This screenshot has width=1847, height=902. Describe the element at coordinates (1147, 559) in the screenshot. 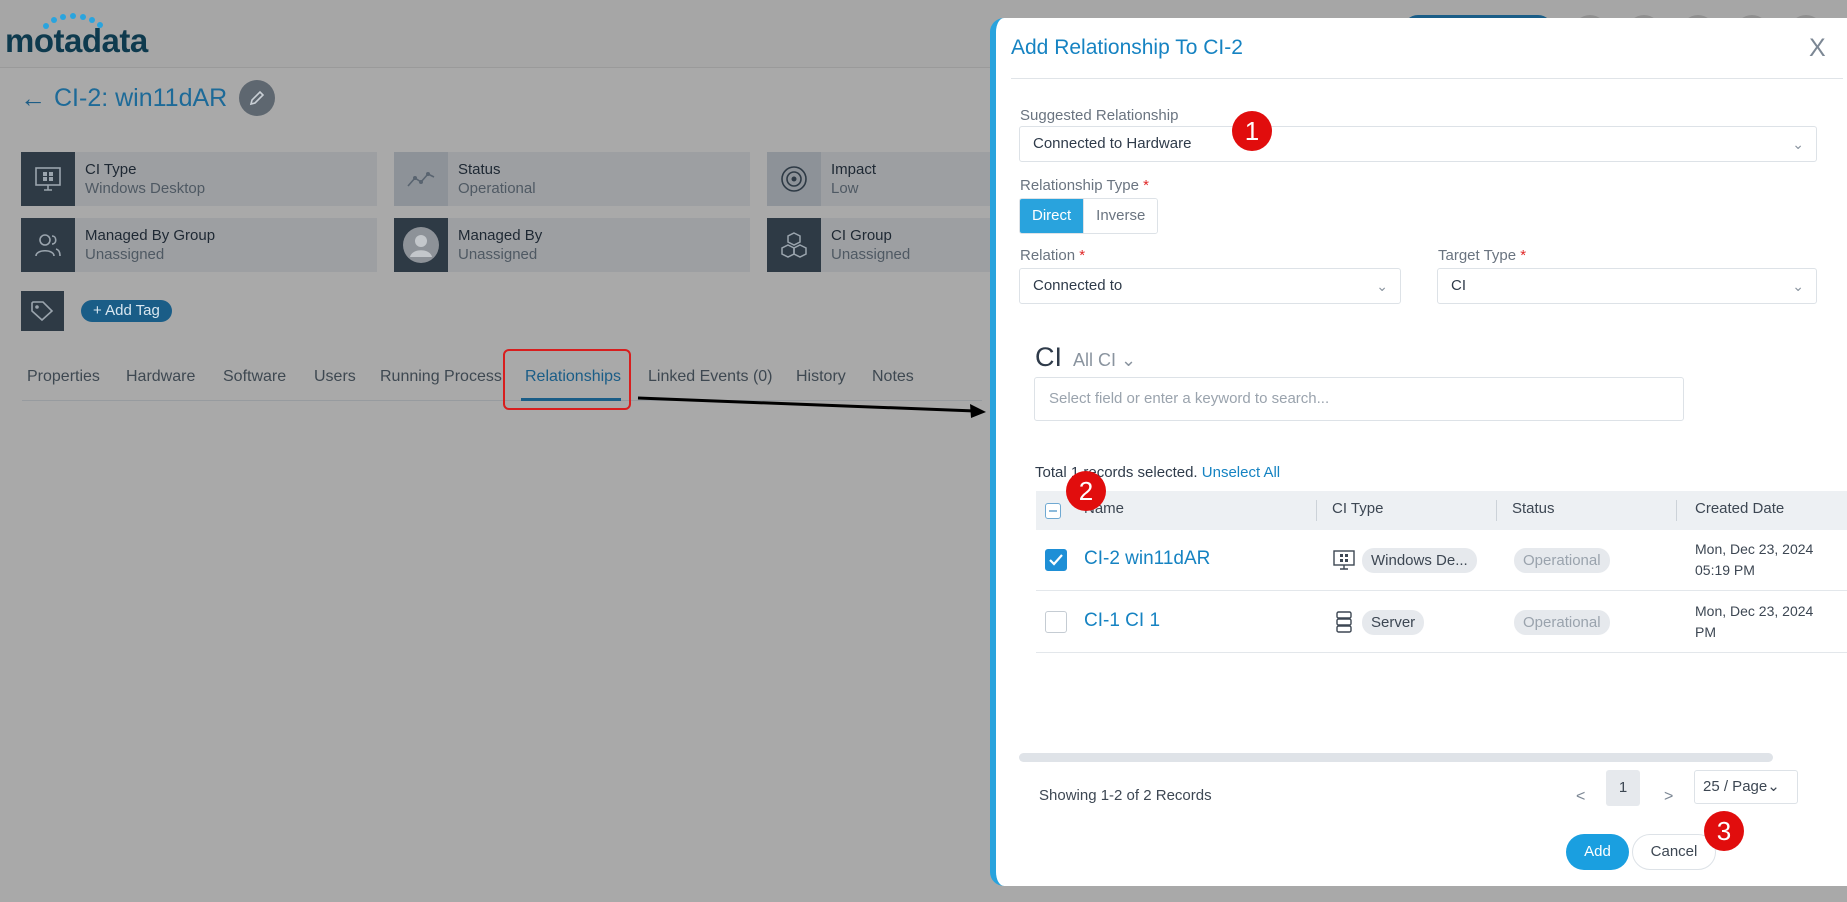

I see `row-name-link: CI-2 win11dAR` at that location.